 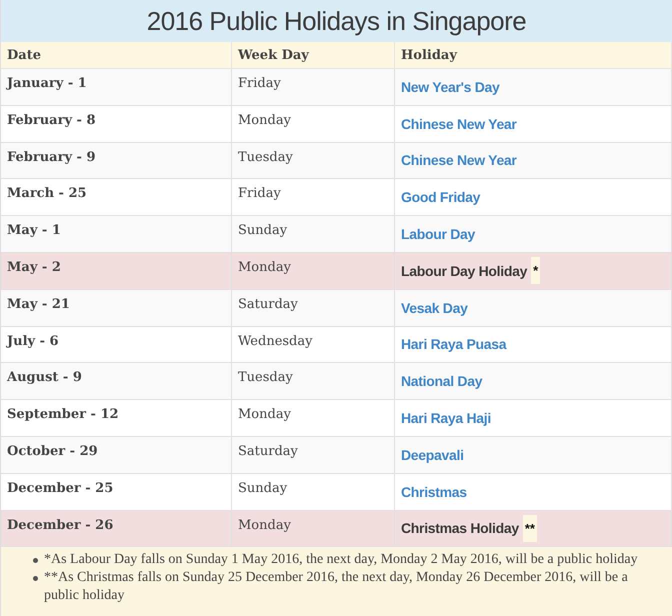 What do you see at coordinates (116, 161) in the screenshot?
I see `date-cell: February - 9` at bounding box center [116, 161].